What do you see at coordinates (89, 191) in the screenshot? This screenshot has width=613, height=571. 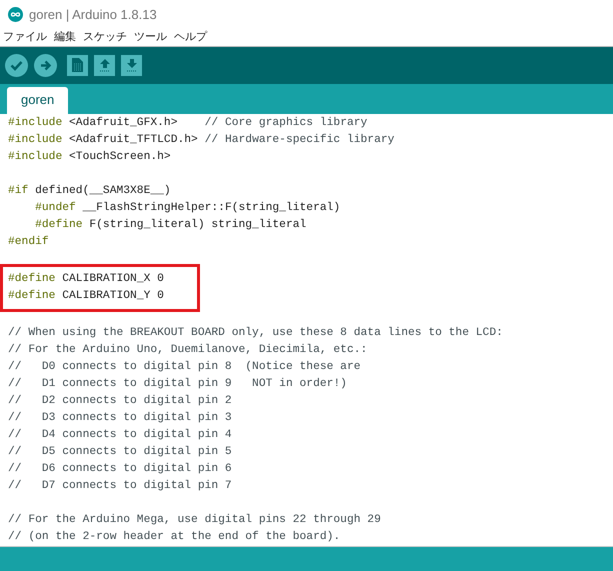 I see `code-line: #if defined(__SAM3X8E__)` at bounding box center [89, 191].